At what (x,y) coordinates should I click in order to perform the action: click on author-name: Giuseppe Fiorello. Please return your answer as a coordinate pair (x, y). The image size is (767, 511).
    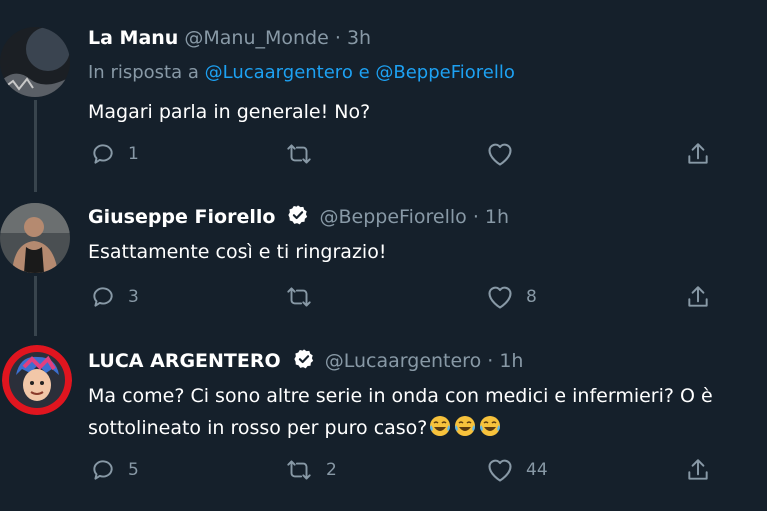
    Looking at the image, I should click on (181, 217).